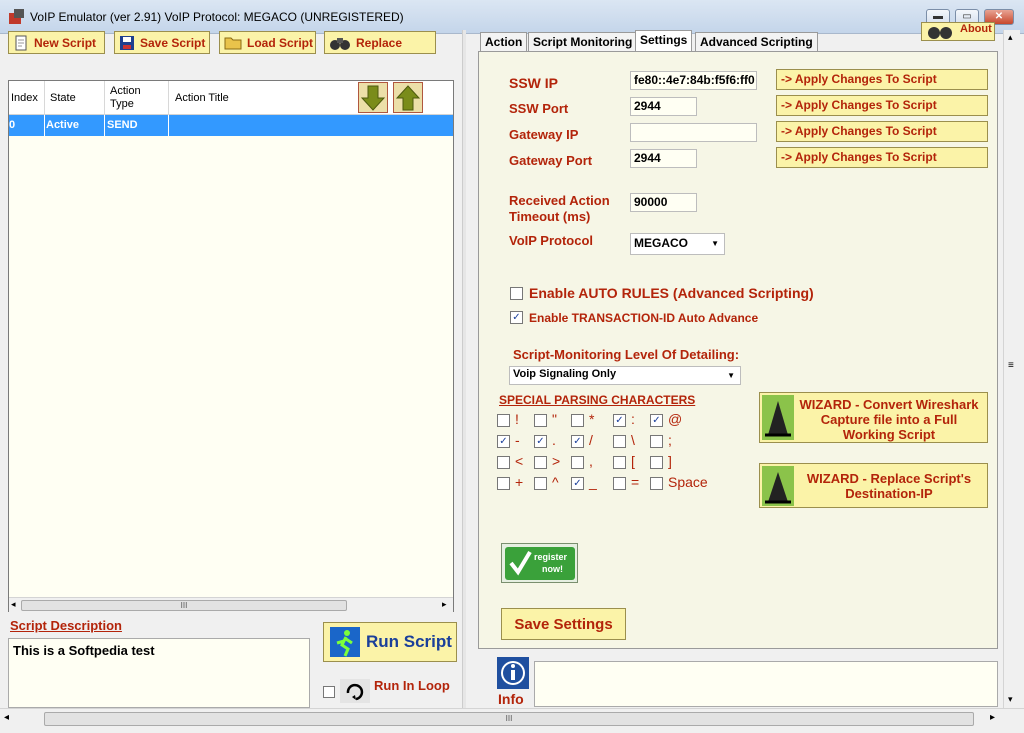 This screenshot has height=733, width=1024. Describe the element at coordinates (958, 31) in the screenshot. I see `about-button: About` at that location.